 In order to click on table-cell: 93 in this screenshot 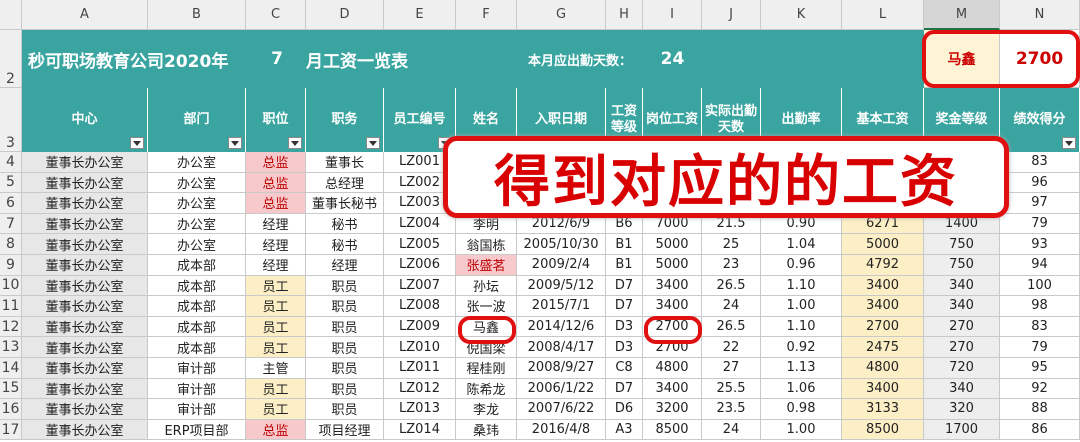, I will do `click(1040, 244)`.